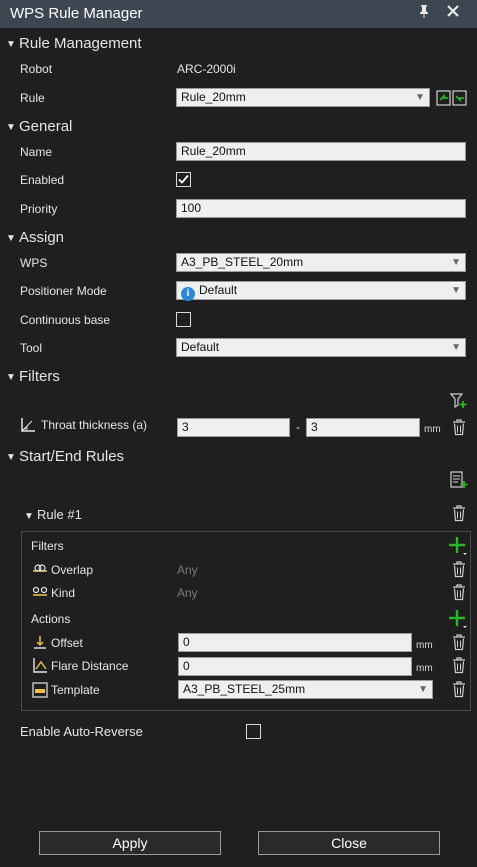  What do you see at coordinates (363, 427) in the screenshot?
I see `throat-max-field: 3` at bounding box center [363, 427].